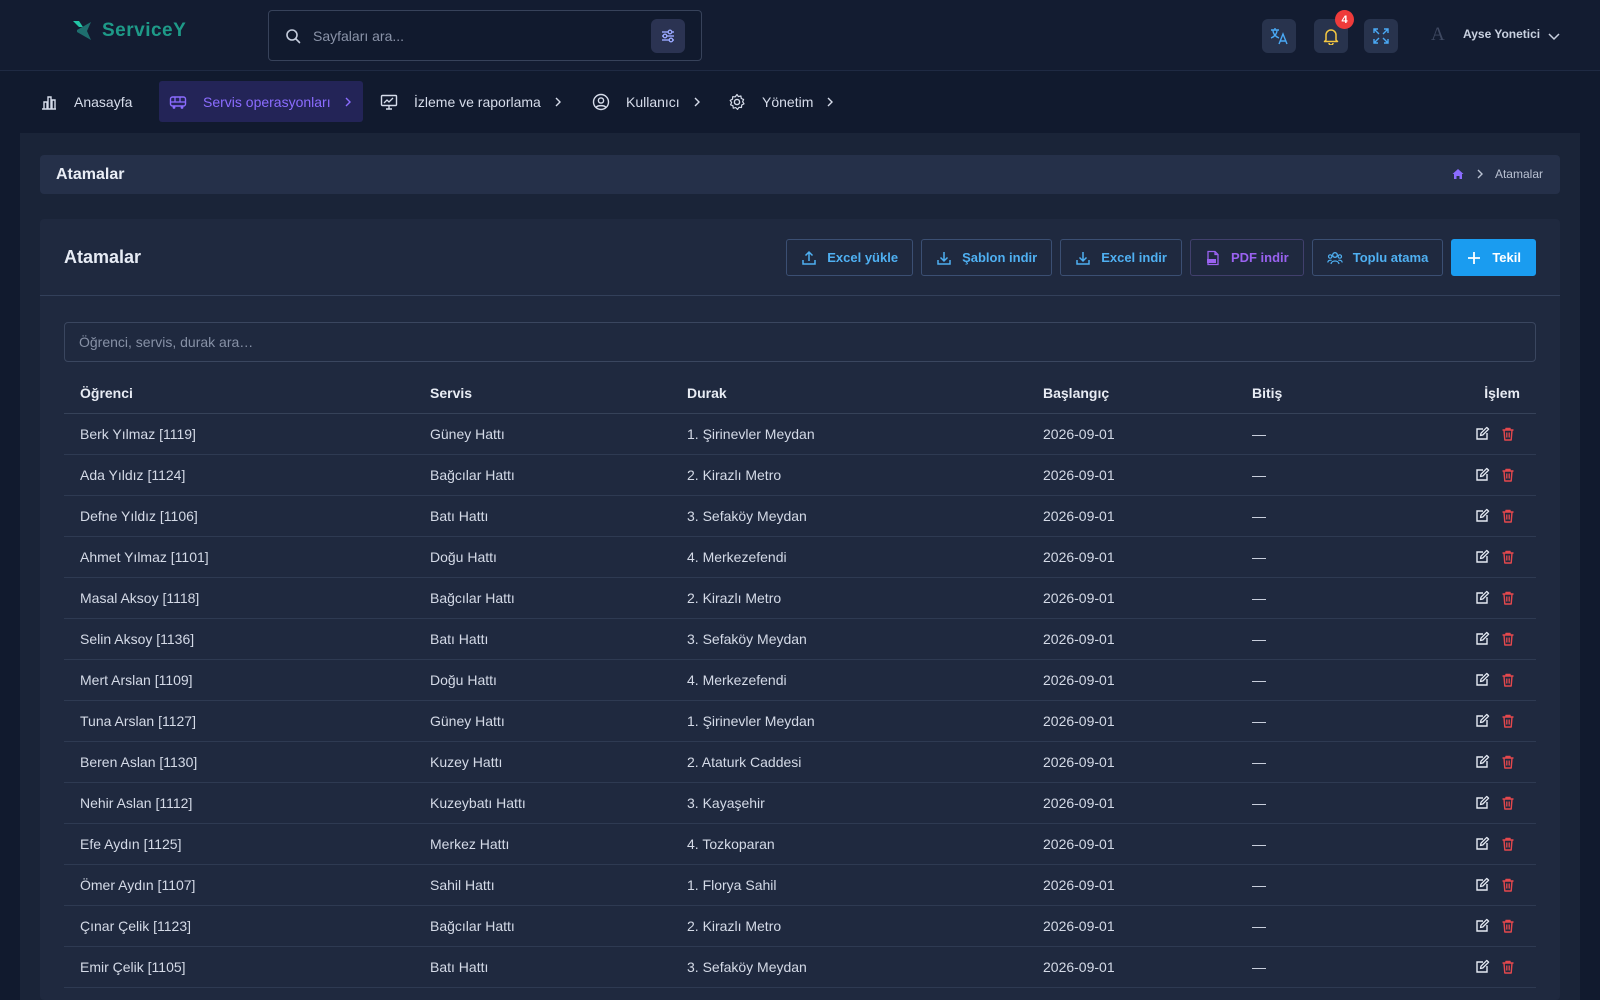 The width and height of the screenshot is (1600, 1000). What do you see at coordinates (800, 342) in the screenshot?
I see `table-search-input` at bounding box center [800, 342].